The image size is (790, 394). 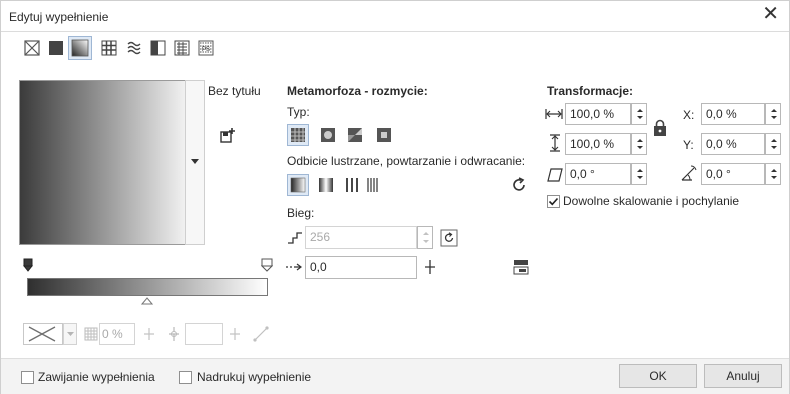 What do you see at coordinates (598, 144) in the screenshot?
I see `fill-height-input: 100,0 %` at bounding box center [598, 144].